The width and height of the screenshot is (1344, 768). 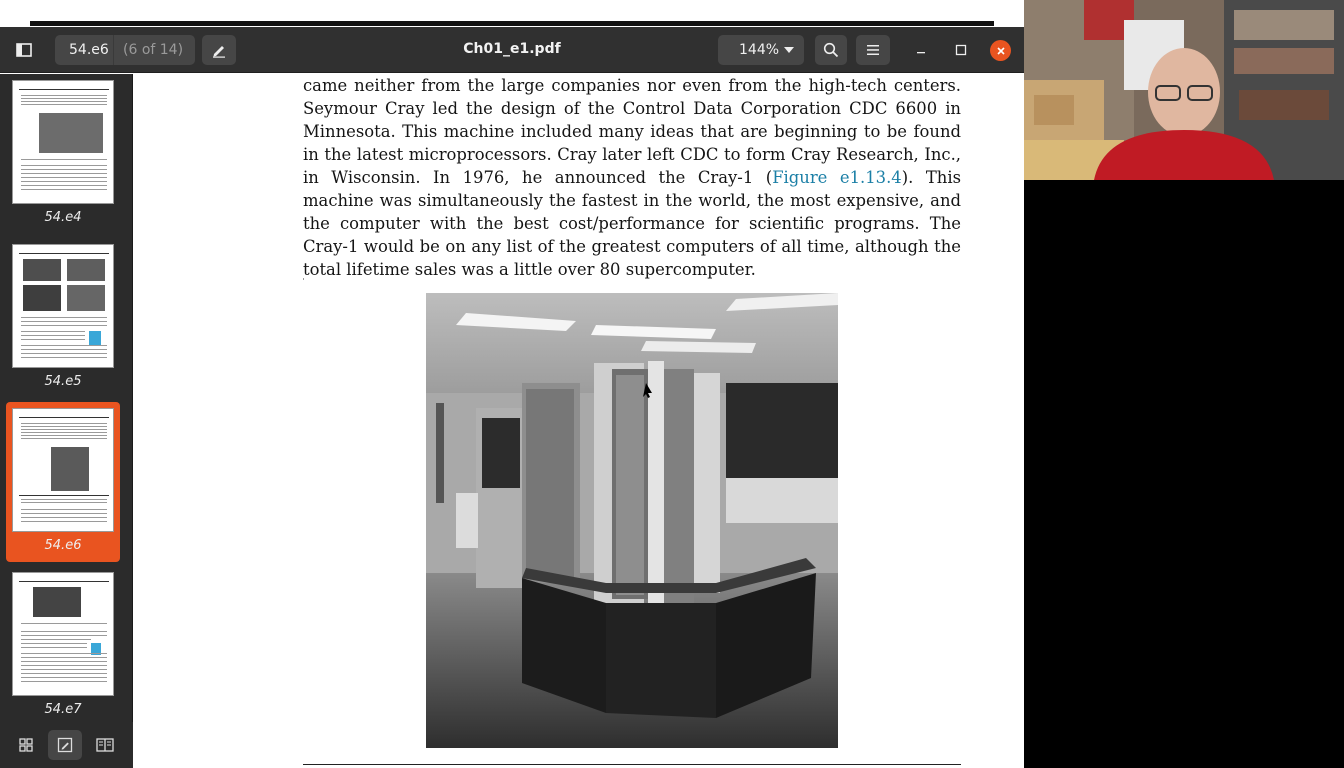 I want to click on grid-icon, so click(x=26, y=745).